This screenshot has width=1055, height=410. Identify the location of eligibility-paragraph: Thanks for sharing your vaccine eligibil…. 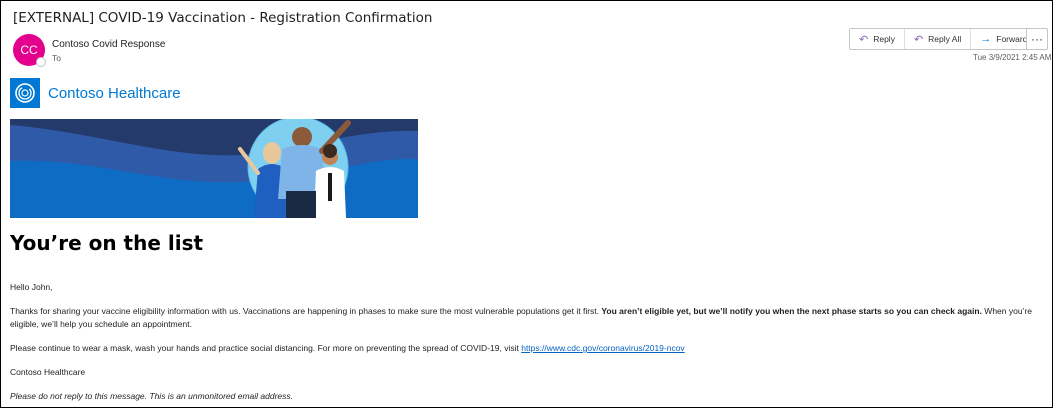
(525, 318).